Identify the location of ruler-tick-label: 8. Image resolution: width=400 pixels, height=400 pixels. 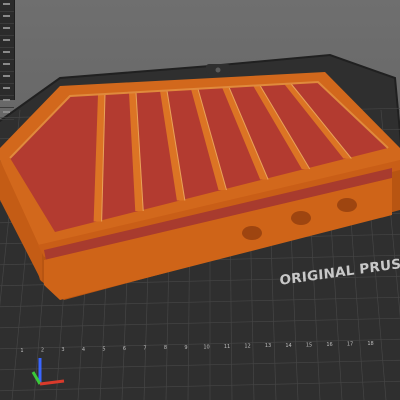
(165, 348).